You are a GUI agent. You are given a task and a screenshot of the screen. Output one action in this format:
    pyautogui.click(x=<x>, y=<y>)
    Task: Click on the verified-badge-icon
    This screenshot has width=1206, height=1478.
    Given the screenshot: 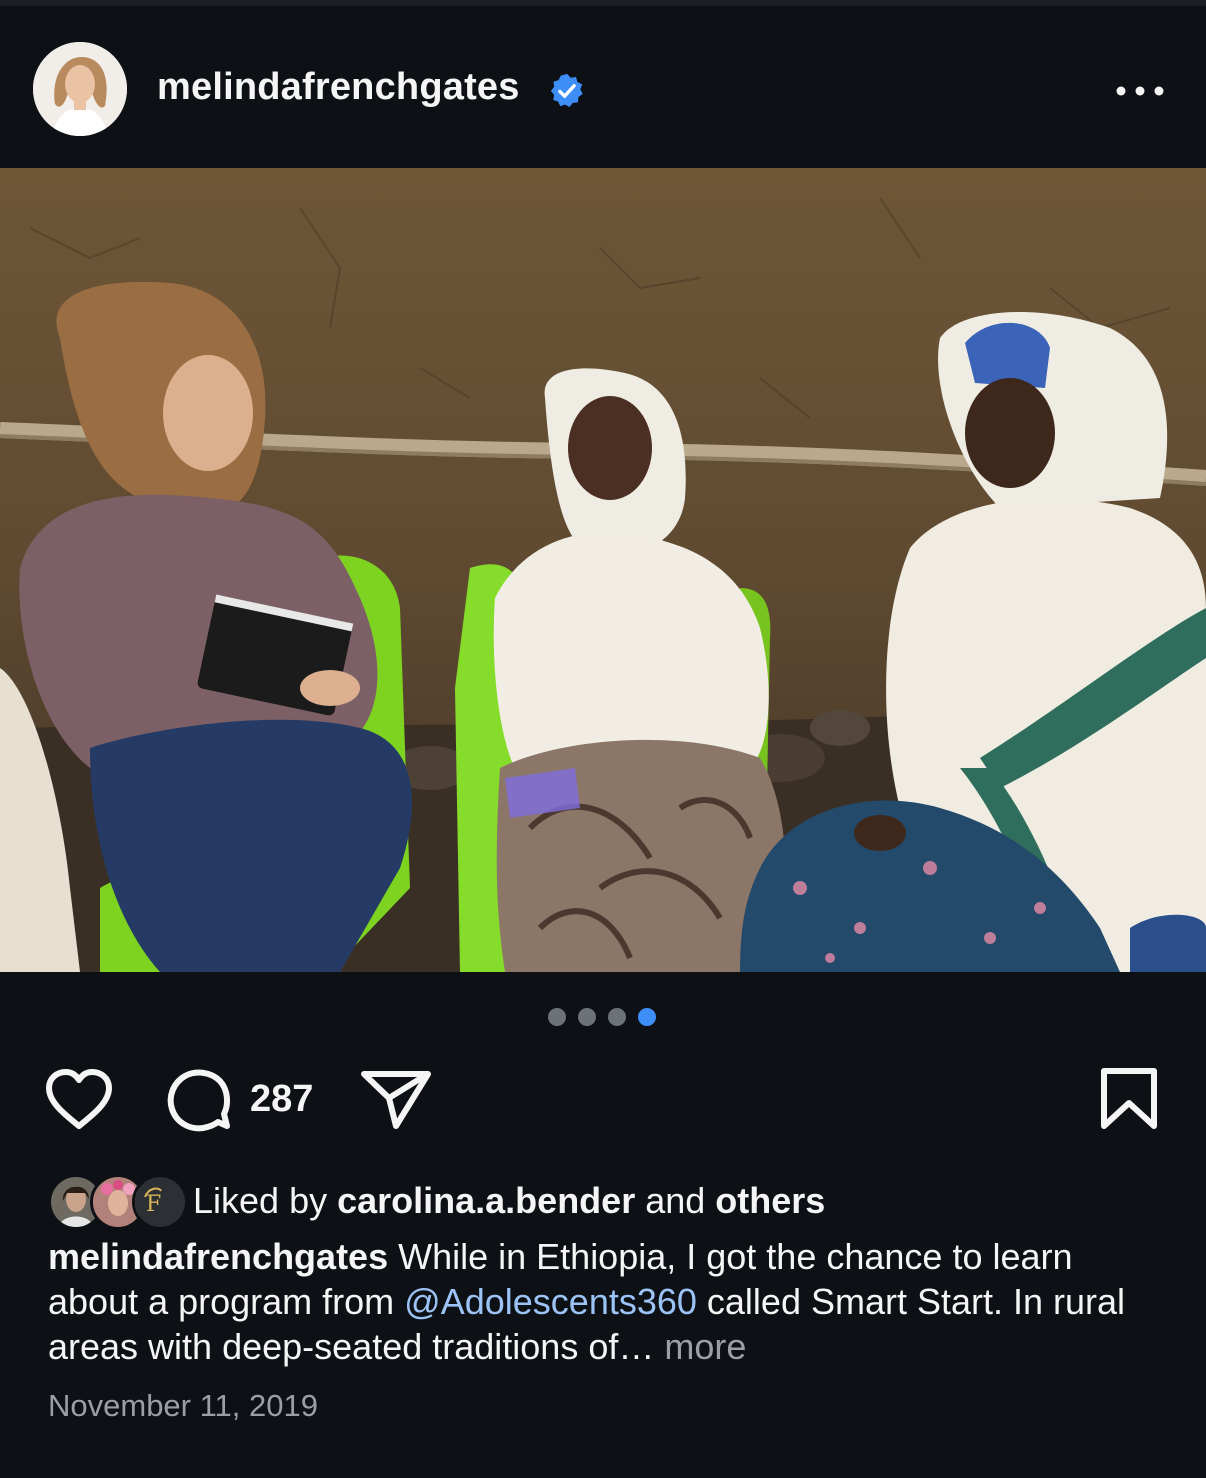 What is the action you would take?
    pyautogui.click(x=566, y=90)
    